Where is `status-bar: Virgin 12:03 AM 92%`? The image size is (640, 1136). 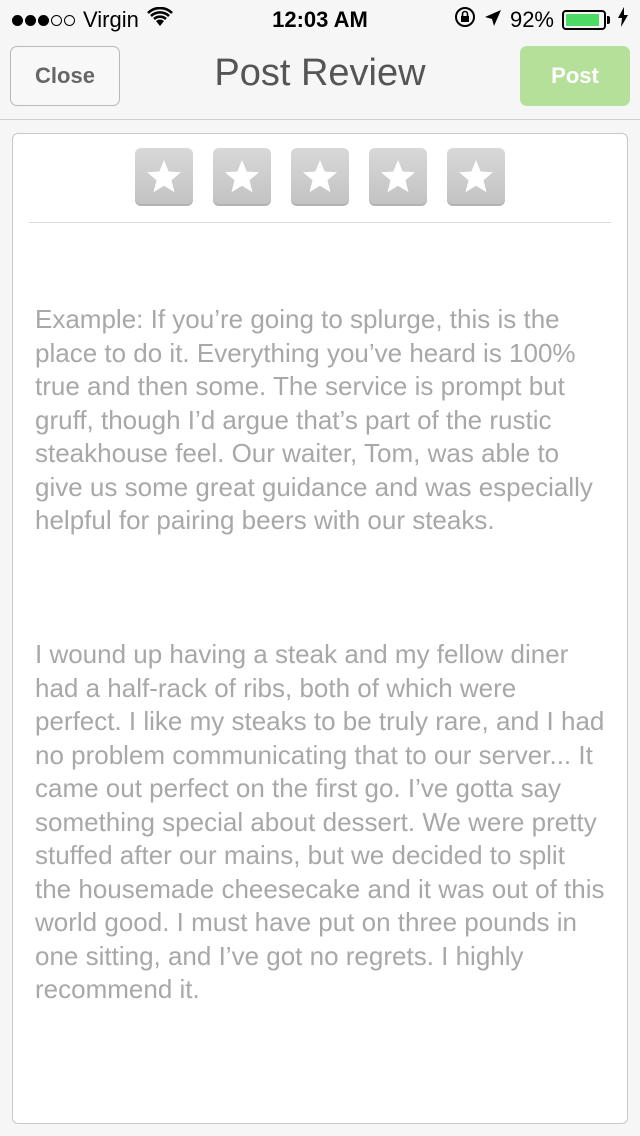
status-bar: Virgin 12:03 AM 92% is located at coordinates (320, 20).